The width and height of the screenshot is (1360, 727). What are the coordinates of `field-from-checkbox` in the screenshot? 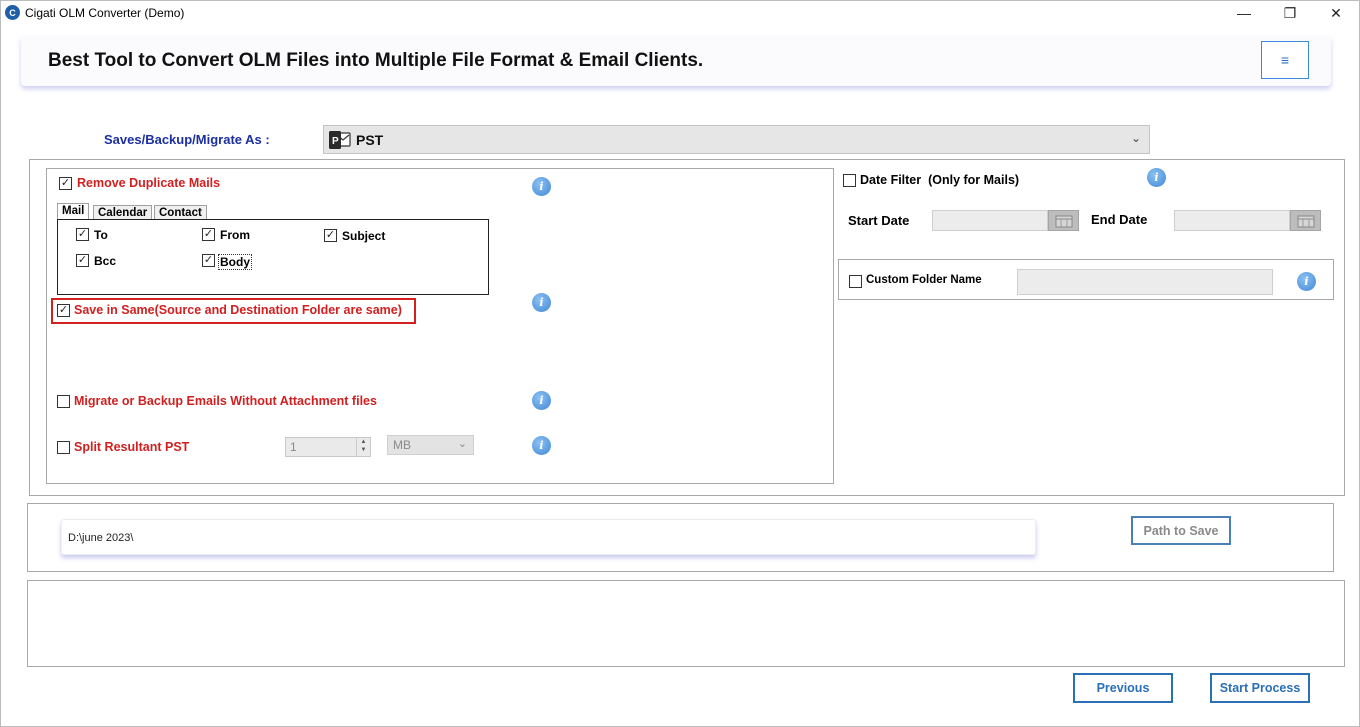 It's located at (208, 234).